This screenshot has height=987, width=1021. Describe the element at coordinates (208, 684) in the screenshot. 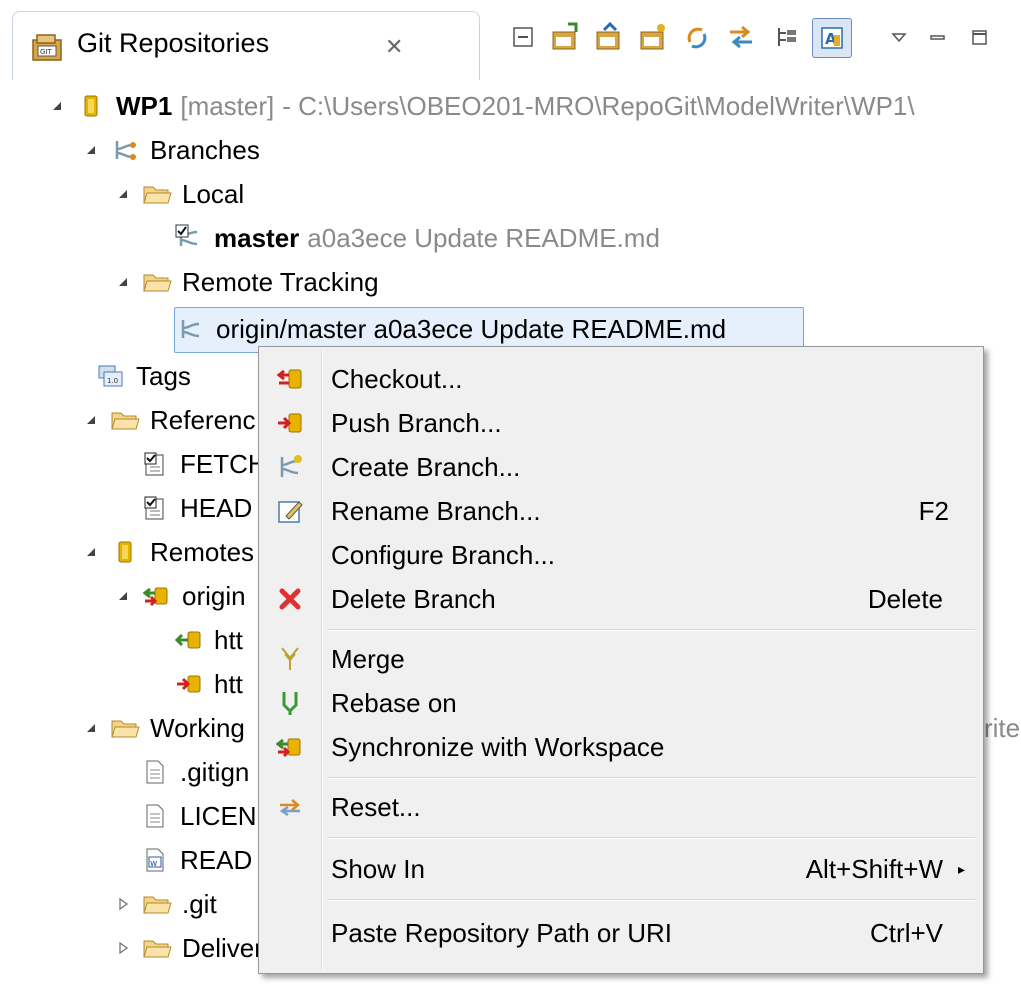

I see `tree-item-push-url: htt` at that location.